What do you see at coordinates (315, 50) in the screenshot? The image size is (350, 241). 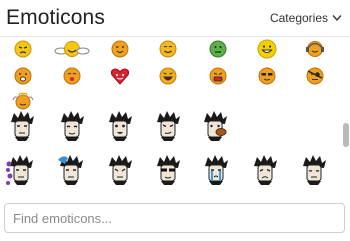 I see `headphones-smiley-emoticon` at bounding box center [315, 50].